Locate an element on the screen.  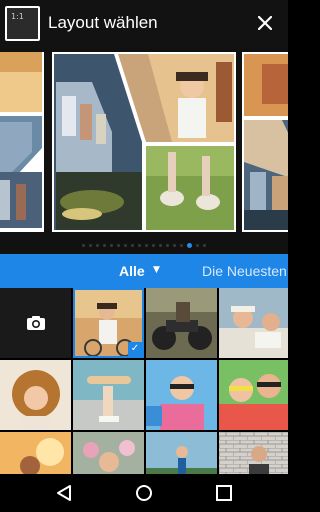
photo-friends-sunglasses is located at coordinates (253, 395).